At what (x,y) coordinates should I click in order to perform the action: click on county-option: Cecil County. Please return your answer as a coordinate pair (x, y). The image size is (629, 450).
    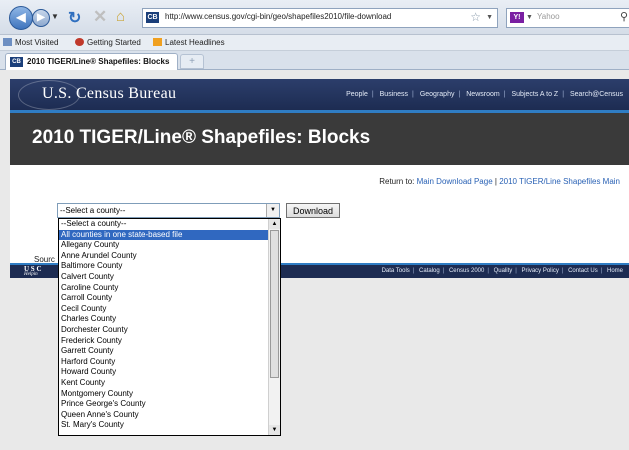
    Looking at the image, I should click on (163, 309).